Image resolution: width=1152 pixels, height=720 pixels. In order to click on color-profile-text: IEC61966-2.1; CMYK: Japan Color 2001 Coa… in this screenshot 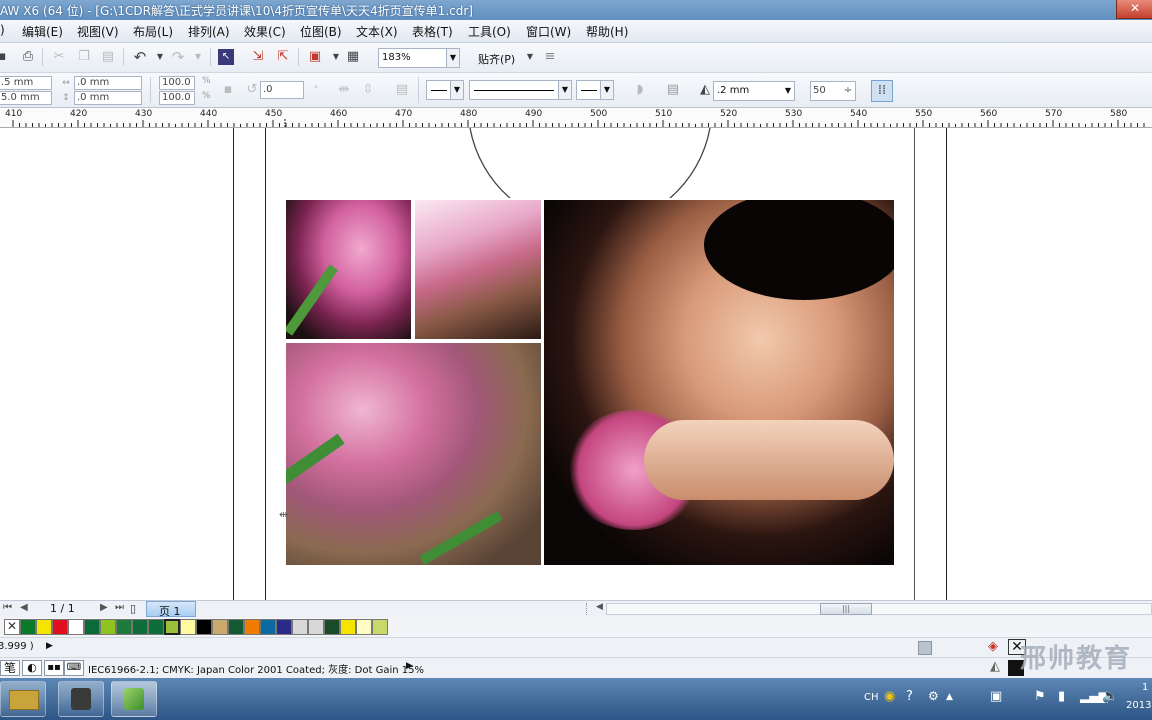, I will do `click(256, 668)`.